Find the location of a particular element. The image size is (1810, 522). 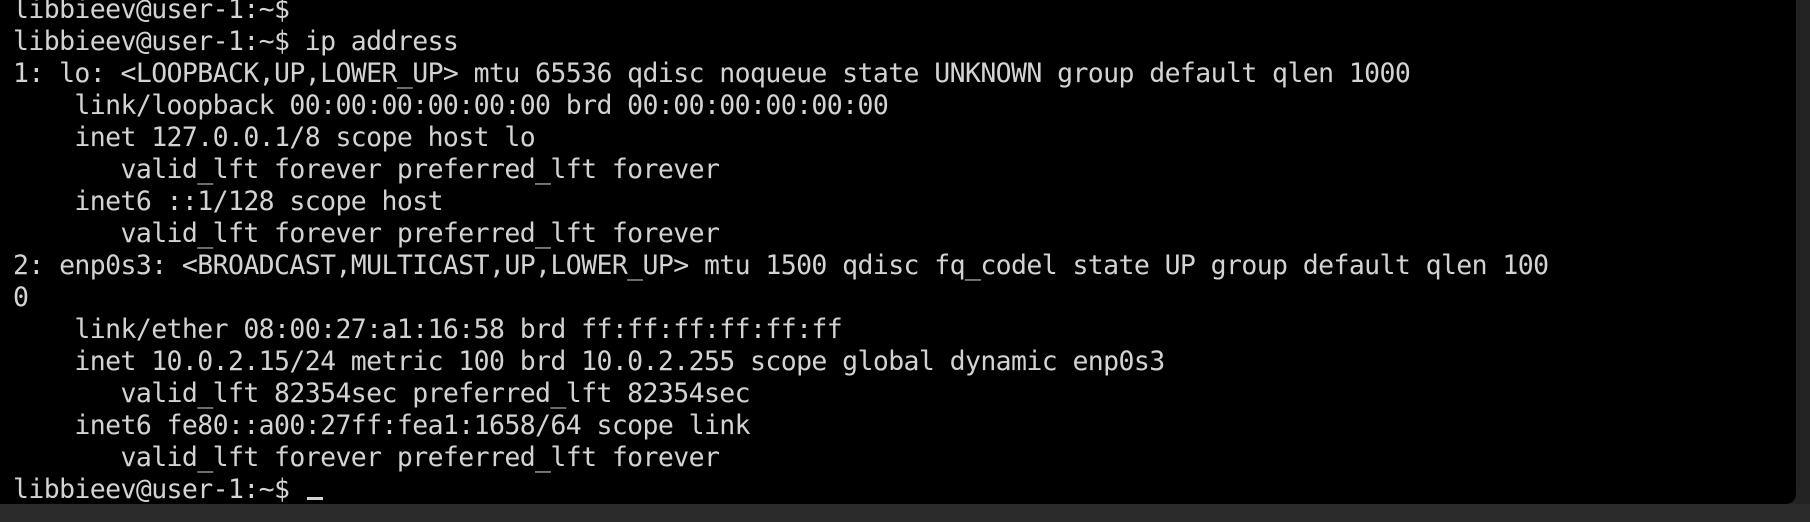

terminal-line: inet 127.0.0.1/8 scope host lo is located at coordinates (274, 137).